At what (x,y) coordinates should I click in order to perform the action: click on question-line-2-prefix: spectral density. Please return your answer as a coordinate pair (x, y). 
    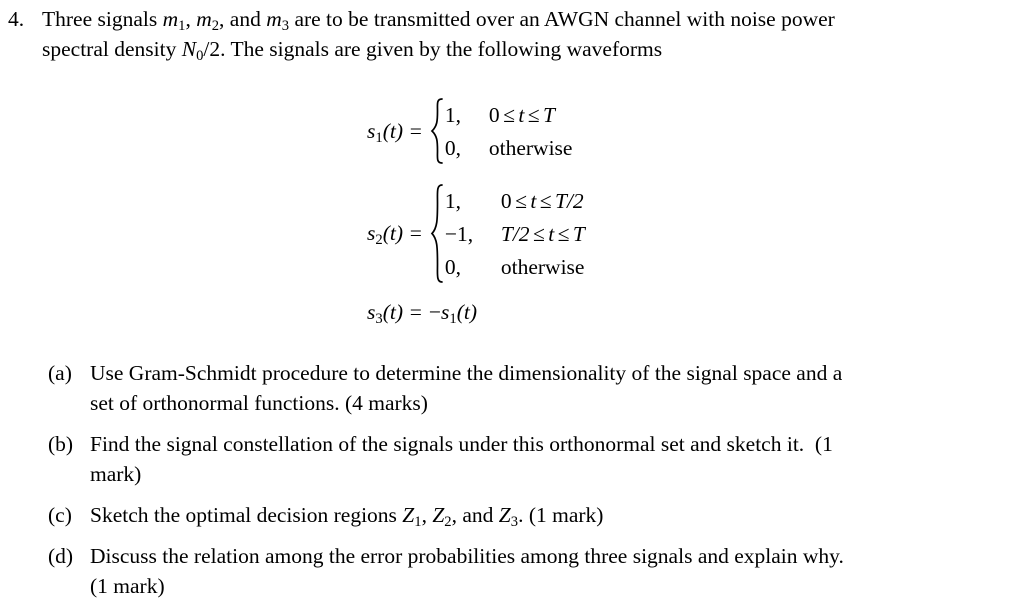
    Looking at the image, I should click on (112, 49).